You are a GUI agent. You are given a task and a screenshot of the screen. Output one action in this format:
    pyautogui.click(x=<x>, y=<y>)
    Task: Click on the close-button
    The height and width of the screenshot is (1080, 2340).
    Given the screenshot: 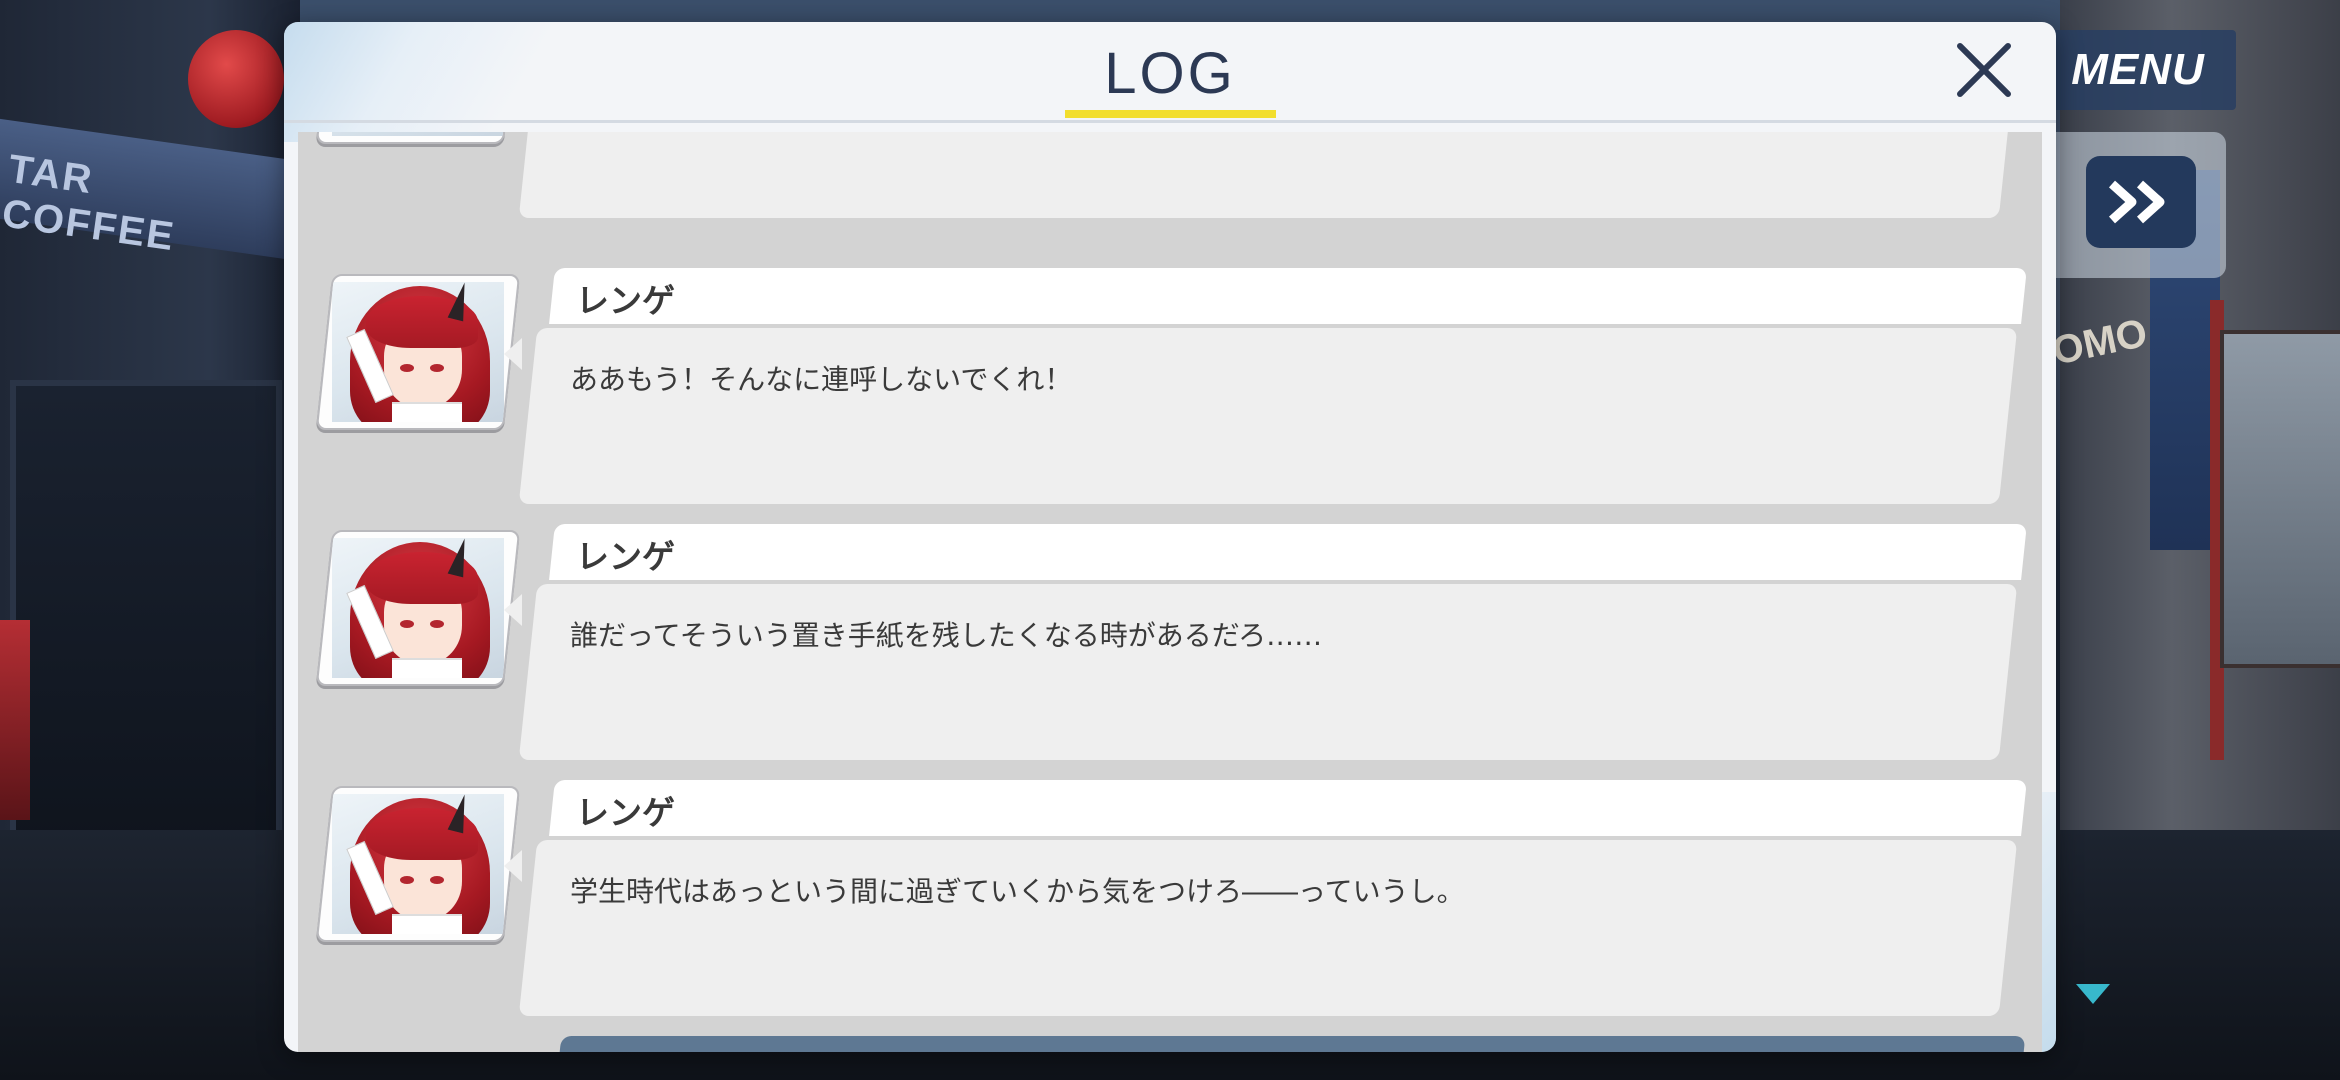 What is the action you would take?
    pyautogui.click(x=1984, y=70)
    